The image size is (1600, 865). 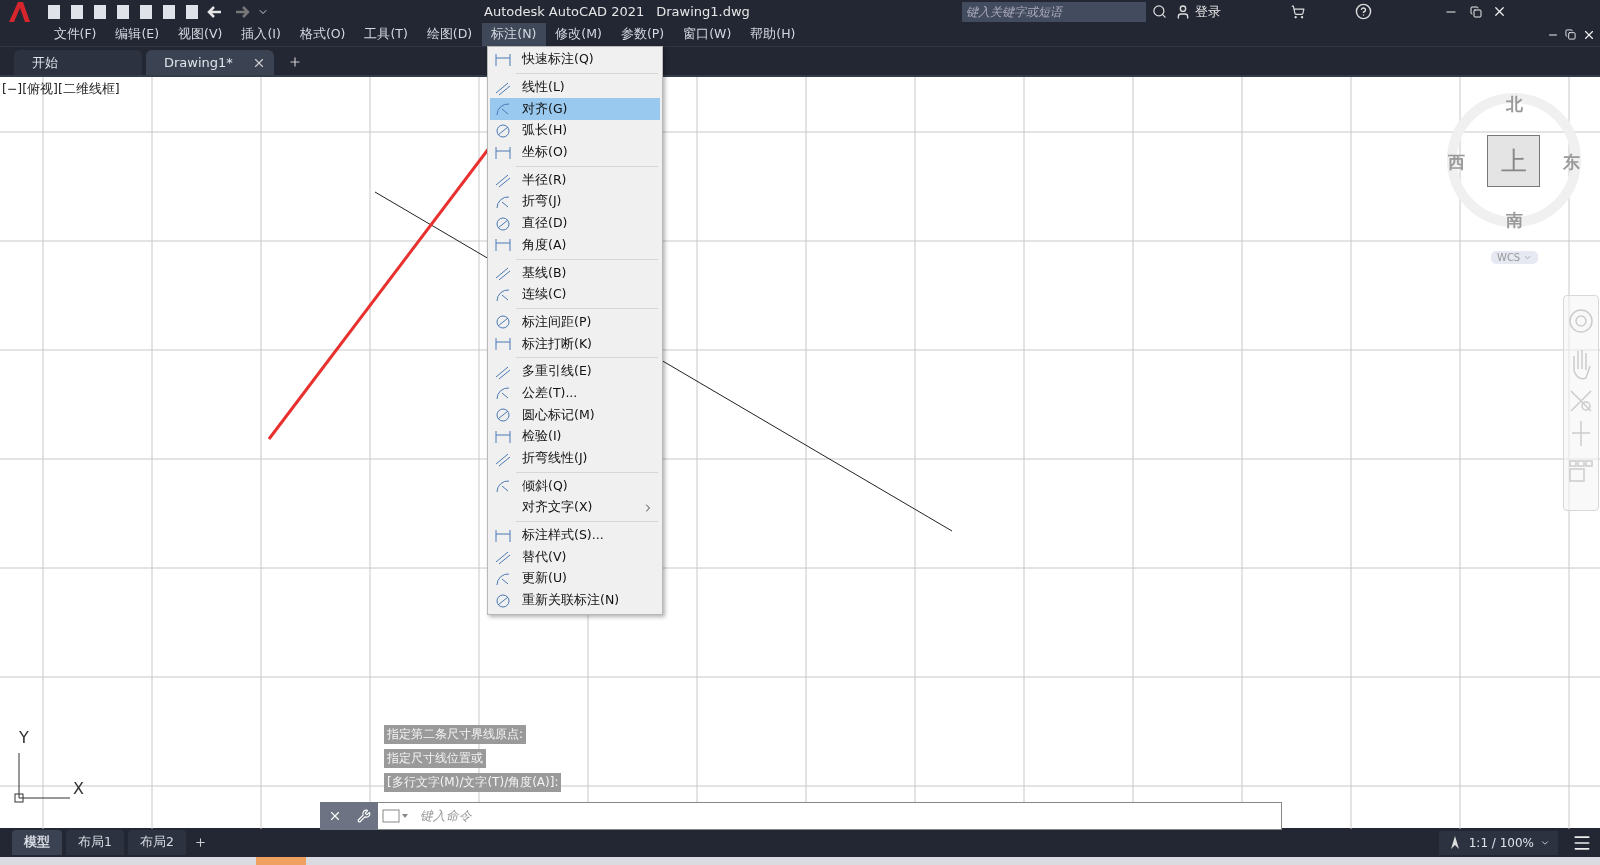 I want to click on layout-tab: 布局1, so click(x=95, y=842).